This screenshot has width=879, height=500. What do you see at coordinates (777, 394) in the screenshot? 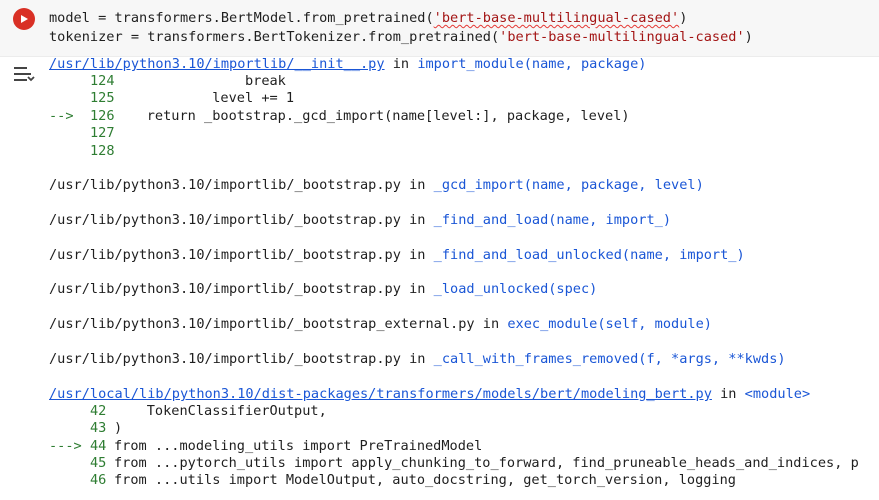
I see `function-name: <module>` at bounding box center [777, 394].